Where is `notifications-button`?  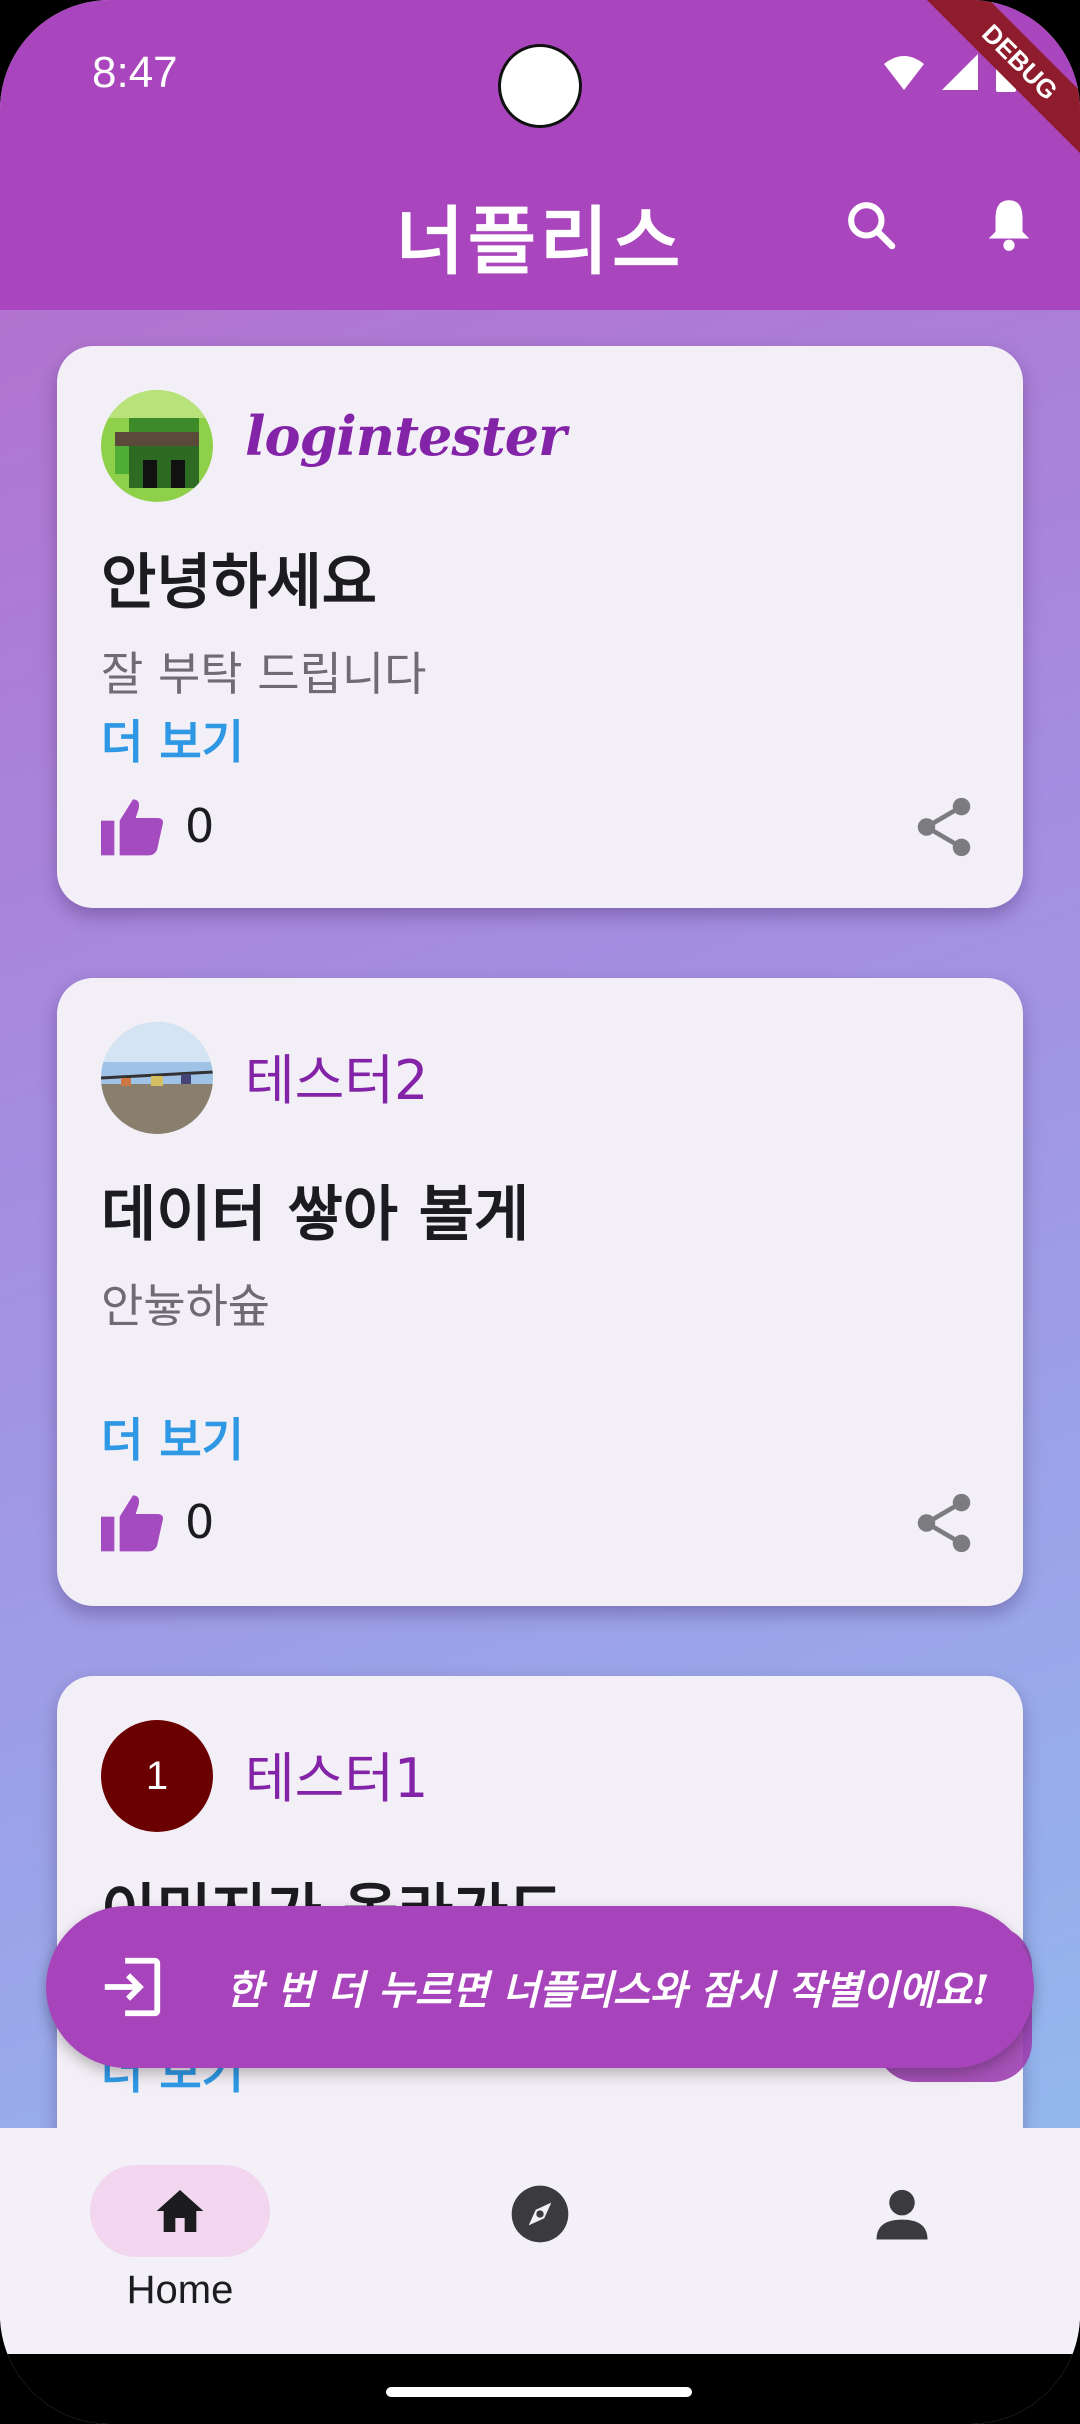 notifications-button is located at coordinates (1009, 225).